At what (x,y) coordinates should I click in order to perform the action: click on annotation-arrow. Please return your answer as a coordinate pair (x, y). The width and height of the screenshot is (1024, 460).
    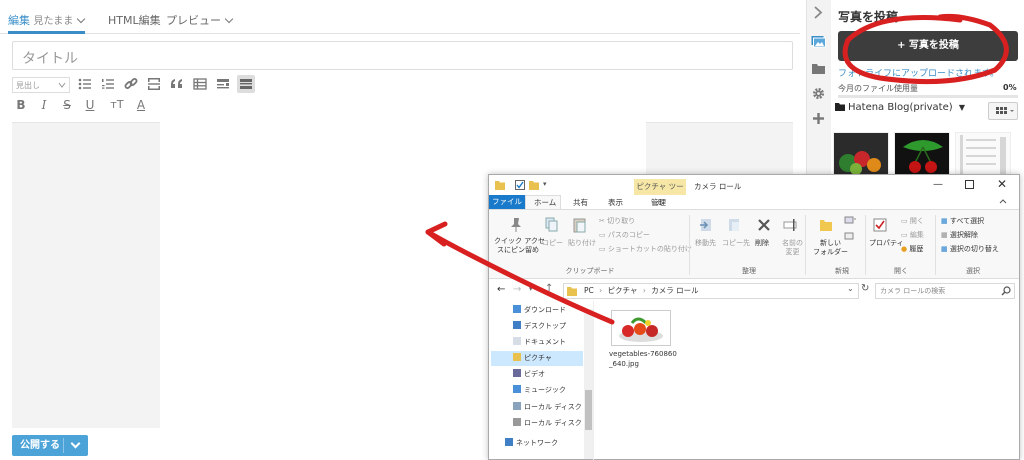
    Looking at the image, I should click on (520, 277).